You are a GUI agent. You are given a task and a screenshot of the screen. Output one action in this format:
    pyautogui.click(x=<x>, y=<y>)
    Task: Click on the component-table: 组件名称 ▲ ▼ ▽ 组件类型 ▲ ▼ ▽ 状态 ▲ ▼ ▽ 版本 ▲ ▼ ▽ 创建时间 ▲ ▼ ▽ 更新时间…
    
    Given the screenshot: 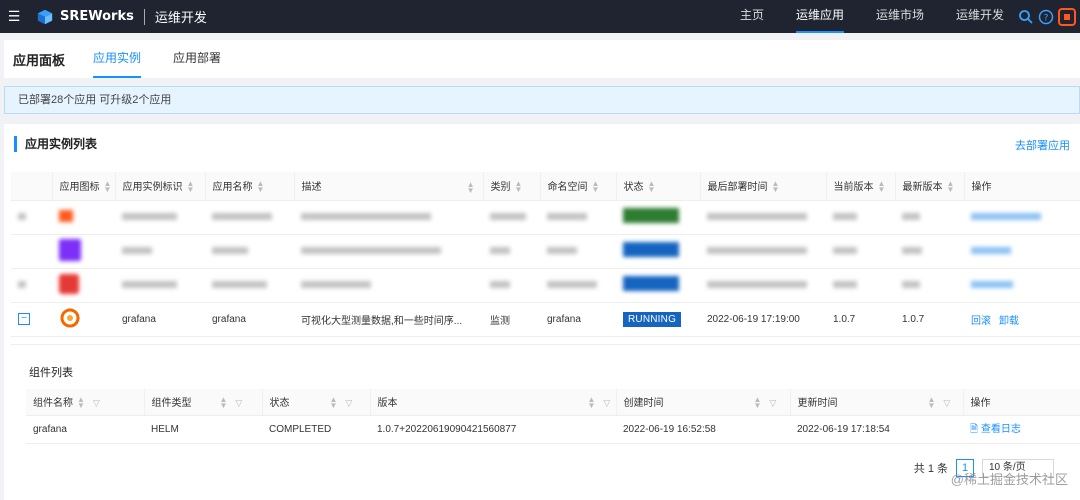 What is the action you would take?
    pyautogui.click(x=553, y=416)
    